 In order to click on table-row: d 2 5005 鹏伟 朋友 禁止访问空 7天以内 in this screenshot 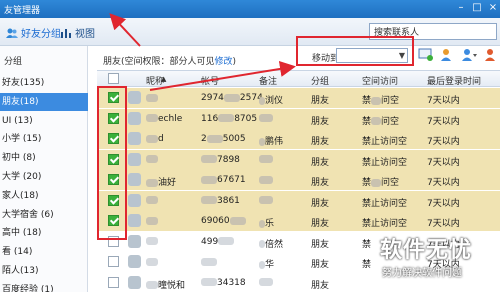, I will do `click(298, 139)`.